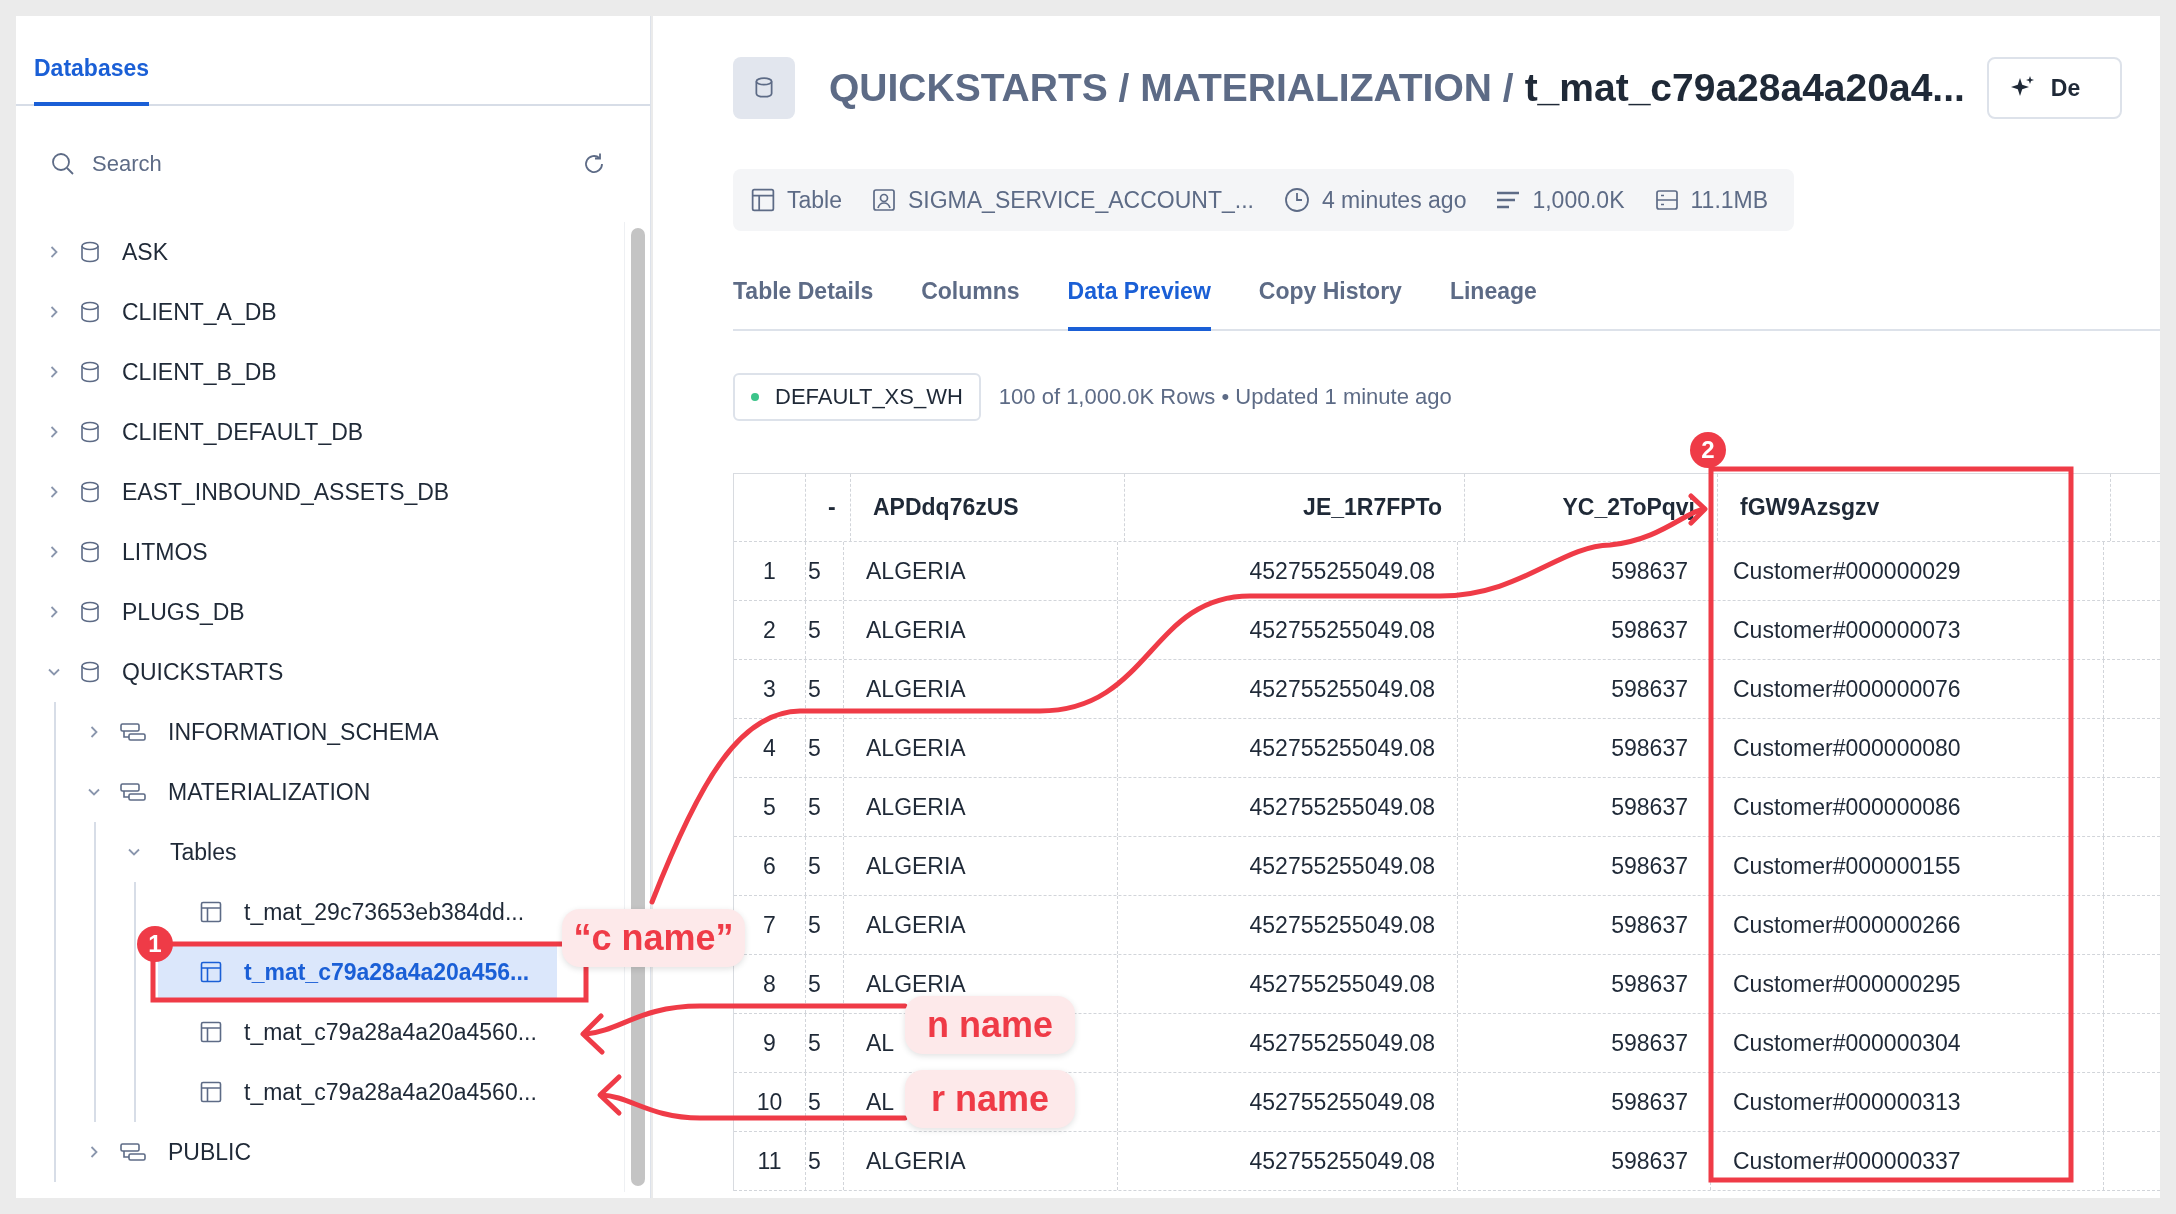 The height and width of the screenshot is (1214, 2176). What do you see at coordinates (190, 432) in the screenshot?
I see `tree-item: CLIENT_DEFAULT_DB` at bounding box center [190, 432].